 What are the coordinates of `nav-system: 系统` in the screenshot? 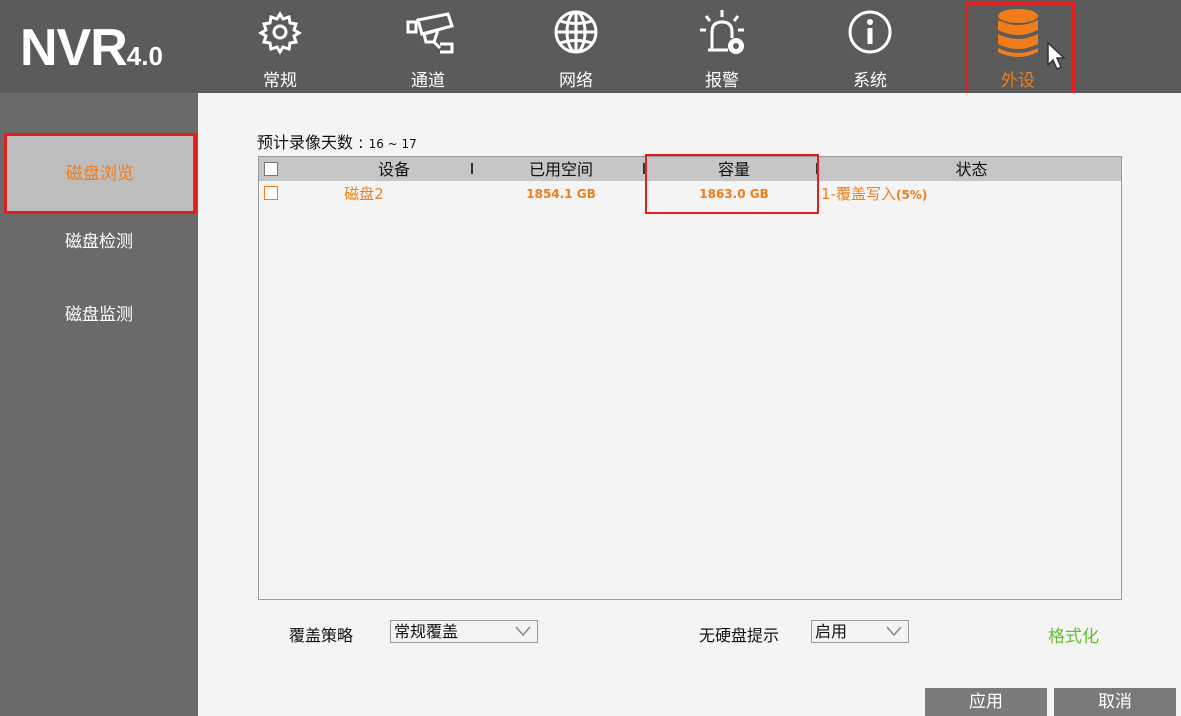 It's located at (870, 46).